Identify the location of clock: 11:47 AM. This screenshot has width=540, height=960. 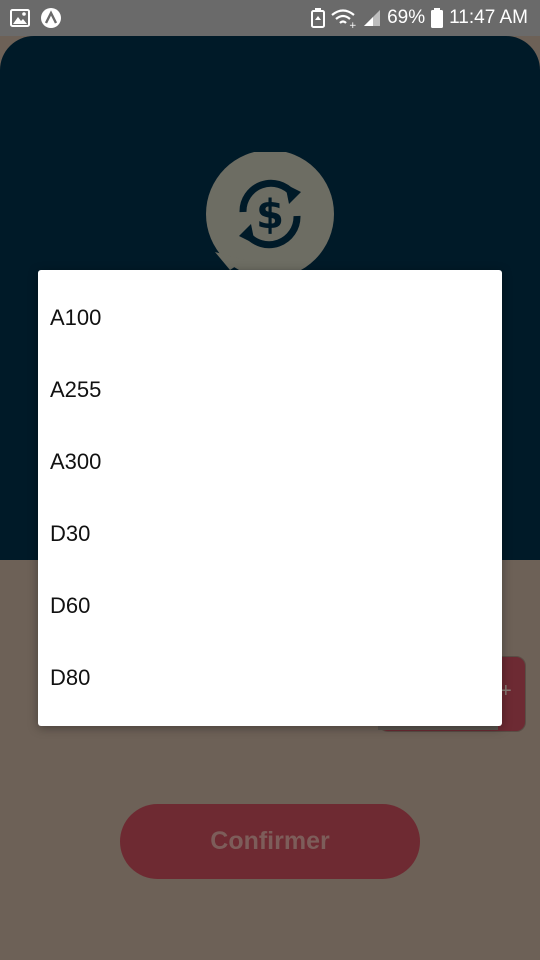
(488, 17).